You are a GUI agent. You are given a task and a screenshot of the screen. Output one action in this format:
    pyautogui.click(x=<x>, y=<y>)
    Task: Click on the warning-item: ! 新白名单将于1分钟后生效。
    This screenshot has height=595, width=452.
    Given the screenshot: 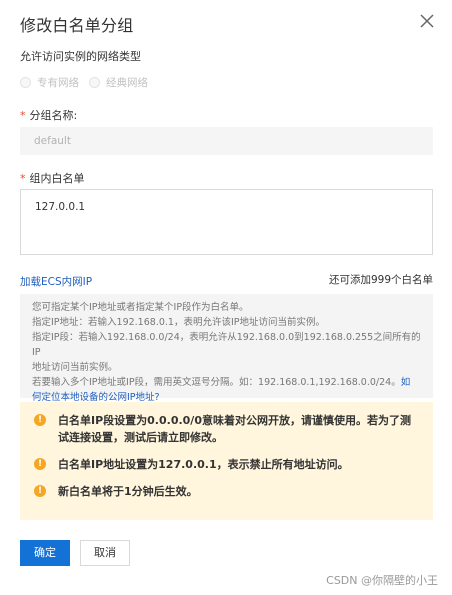 What is the action you would take?
    pyautogui.click(x=226, y=491)
    